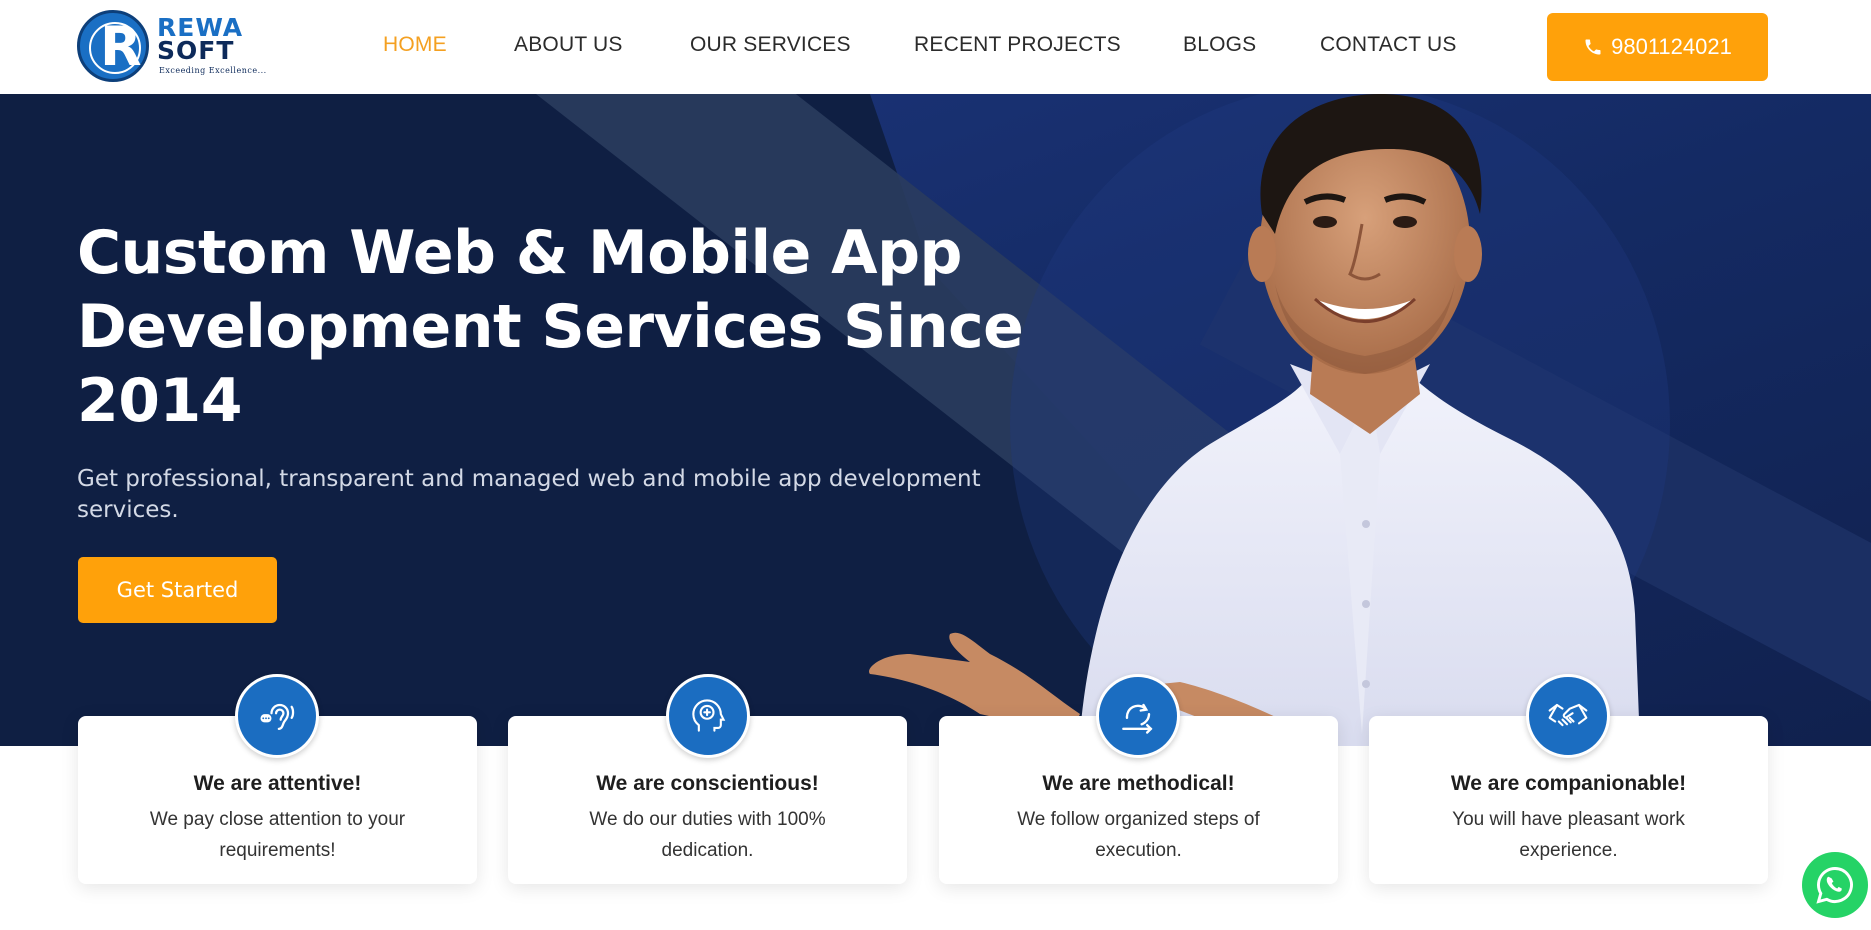 This screenshot has width=1871, height=930. What do you see at coordinates (707, 783) in the screenshot?
I see `feature-title: We are conscientious!` at bounding box center [707, 783].